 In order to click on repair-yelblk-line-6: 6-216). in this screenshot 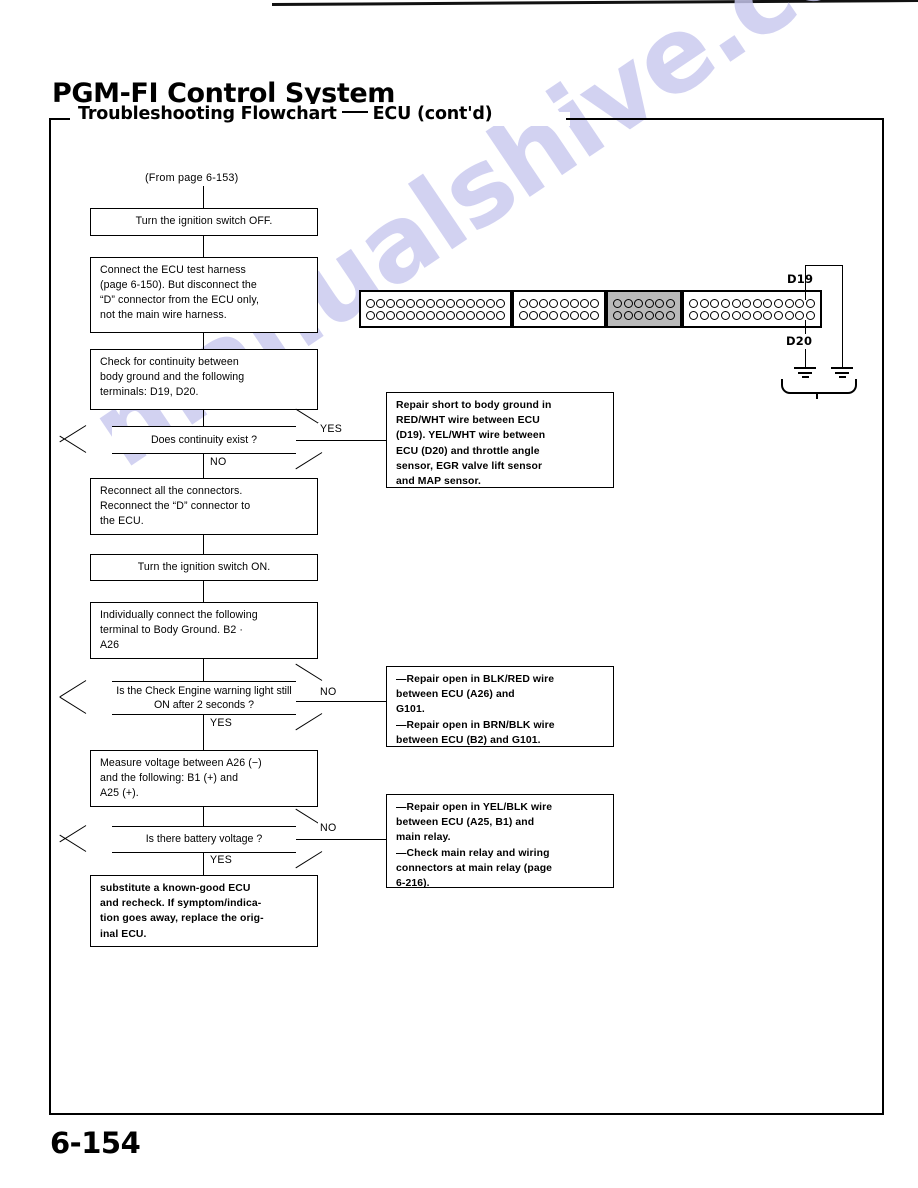, I will do `click(413, 883)`.